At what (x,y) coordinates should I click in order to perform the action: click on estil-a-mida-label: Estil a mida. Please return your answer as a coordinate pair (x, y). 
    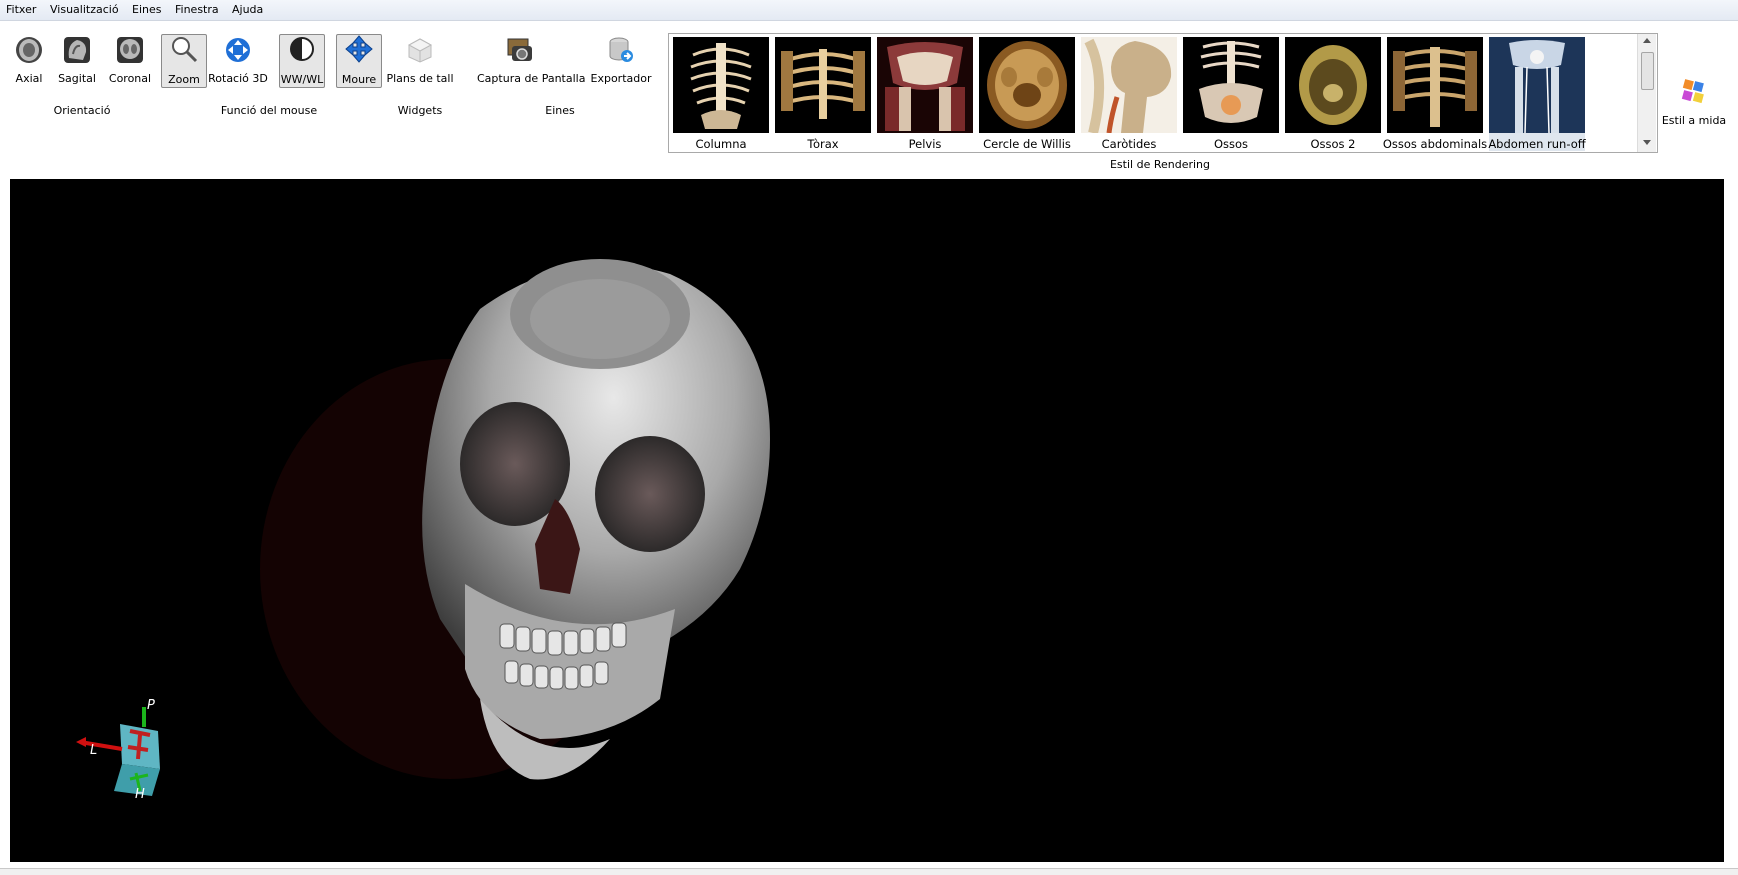
    Looking at the image, I should click on (1694, 120).